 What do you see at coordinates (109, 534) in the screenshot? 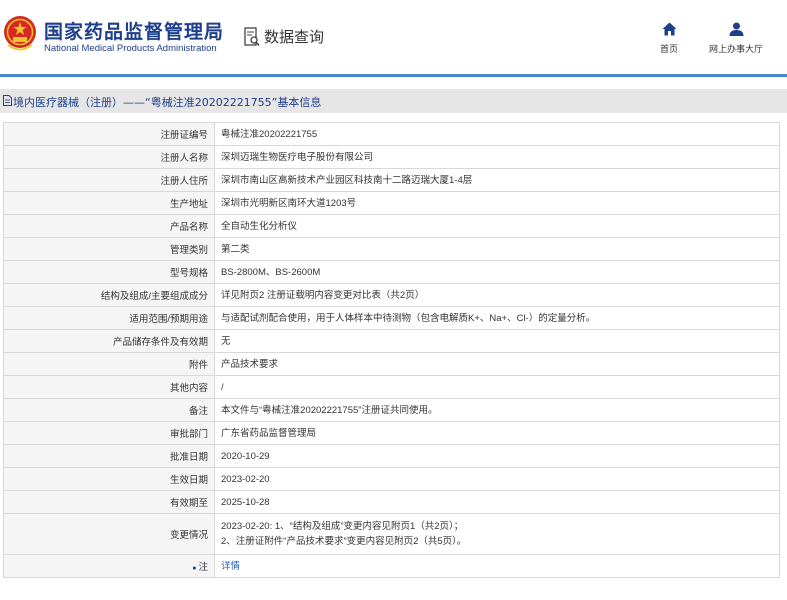
I see `field-label: 变更情况` at bounding box center [109, 534].